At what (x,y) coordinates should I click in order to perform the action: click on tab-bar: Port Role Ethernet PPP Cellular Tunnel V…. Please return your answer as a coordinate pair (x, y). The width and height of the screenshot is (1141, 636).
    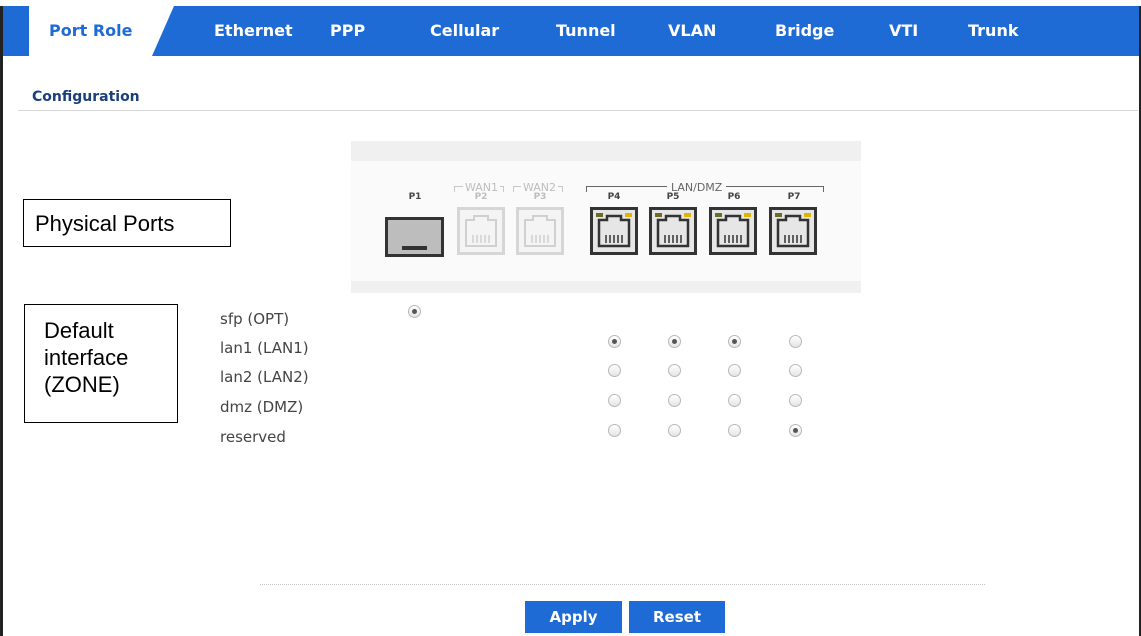
    Looking at the image, I should click on (571, 31).